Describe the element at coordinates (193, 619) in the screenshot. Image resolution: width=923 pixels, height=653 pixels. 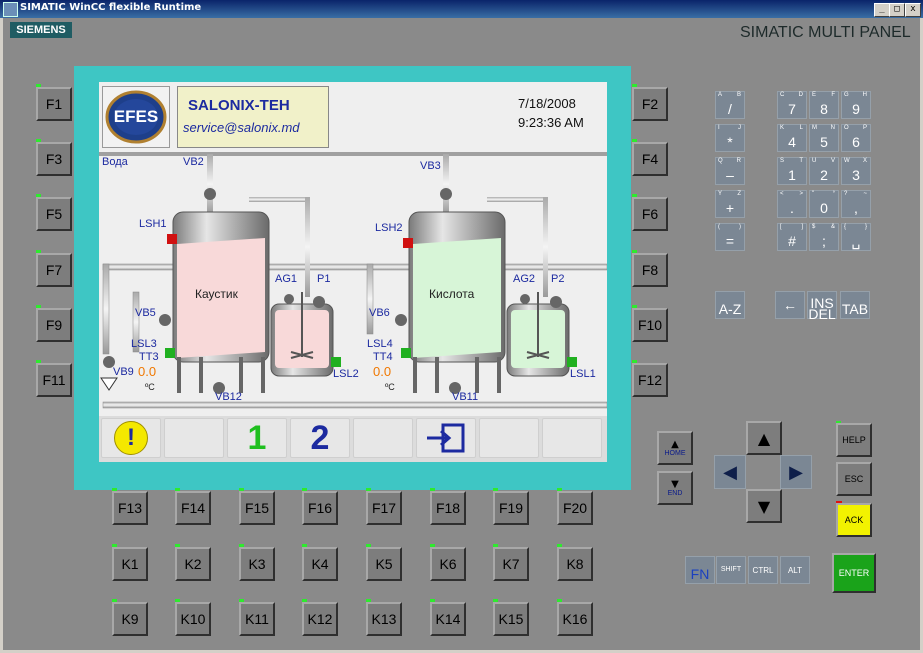
I see `key-k10: K10` at that location.